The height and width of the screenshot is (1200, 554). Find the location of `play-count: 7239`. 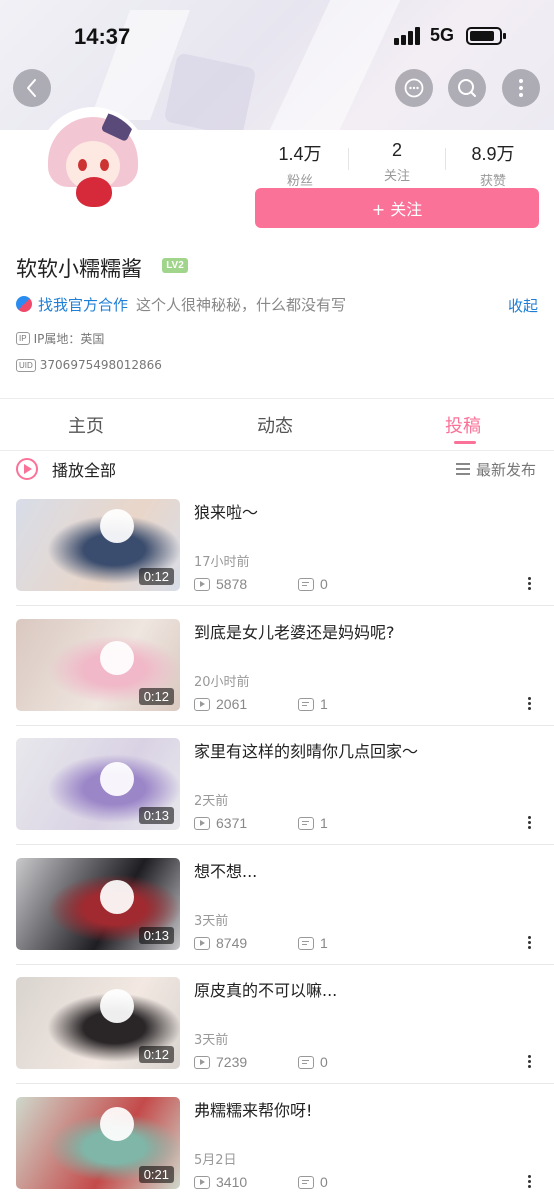

play-count: 7239 is located at coordinates (232, 1062).